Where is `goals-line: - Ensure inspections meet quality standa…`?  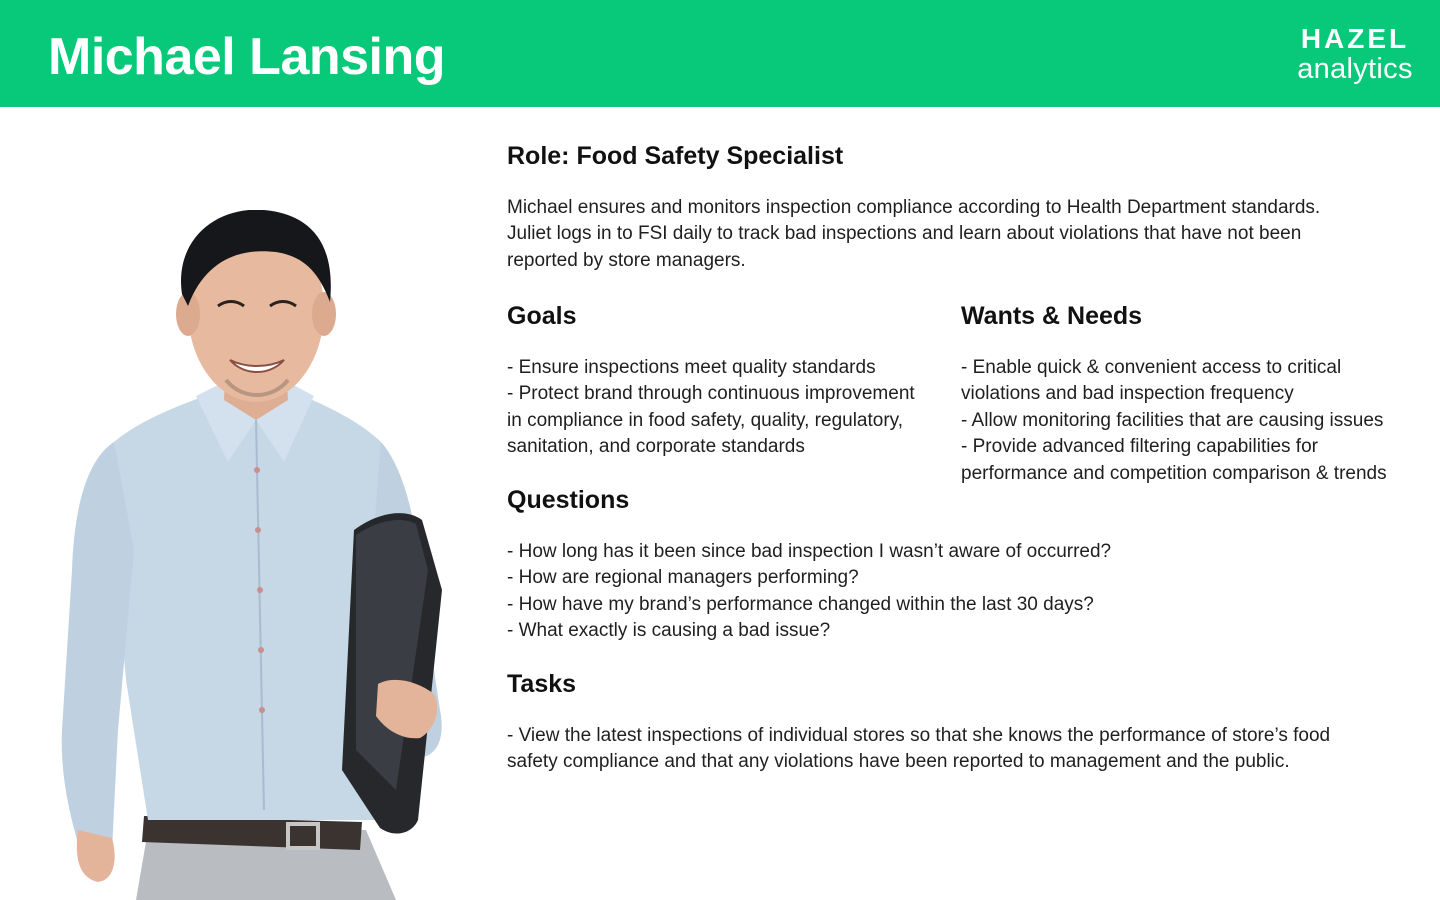
goals-line: - Ensure inspections meet quality standa… is located at coordinates (691, 367).